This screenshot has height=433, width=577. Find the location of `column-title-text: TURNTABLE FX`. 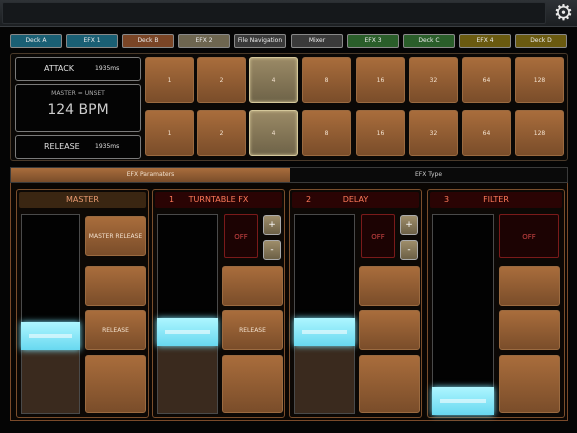

column-title-text: TURNTABLE FX is located at coordinates (218, 199).